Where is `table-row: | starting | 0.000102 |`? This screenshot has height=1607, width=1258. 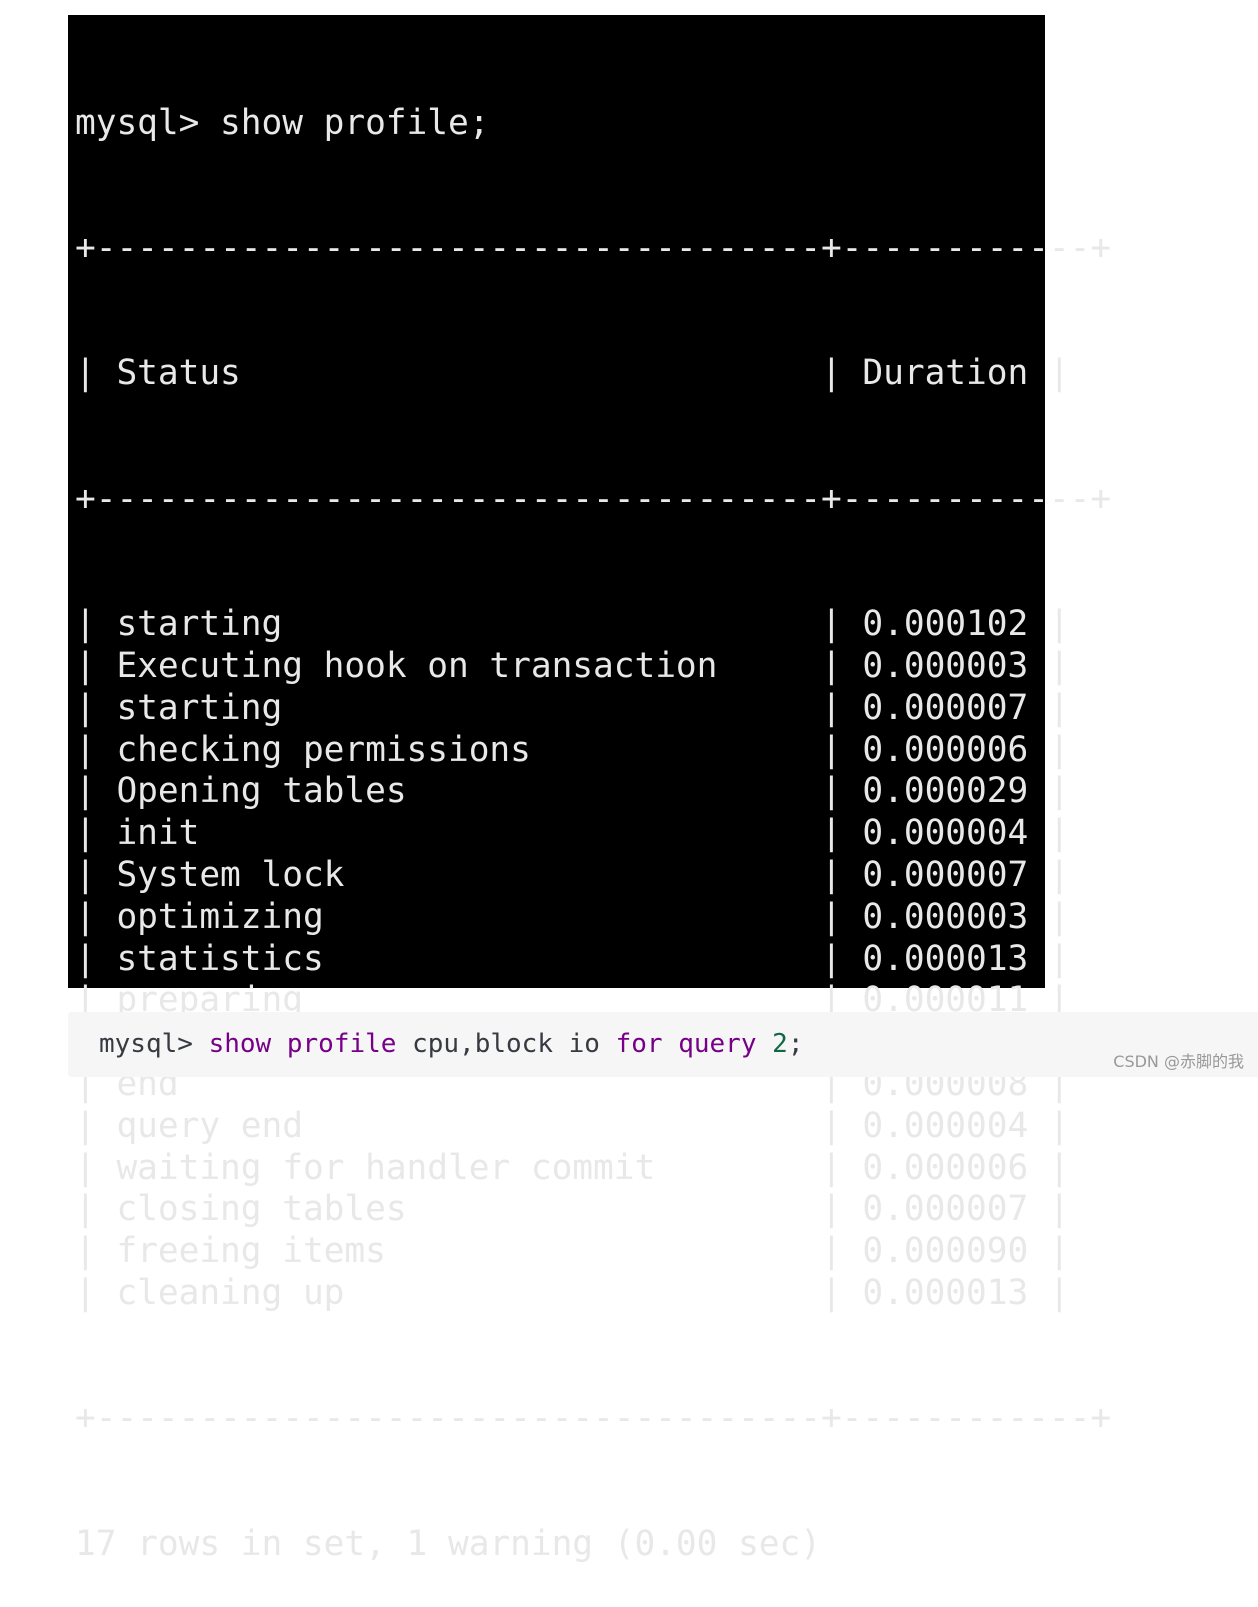
table-row: | starting | 0.000102 | is located at coordinates (572, 625).